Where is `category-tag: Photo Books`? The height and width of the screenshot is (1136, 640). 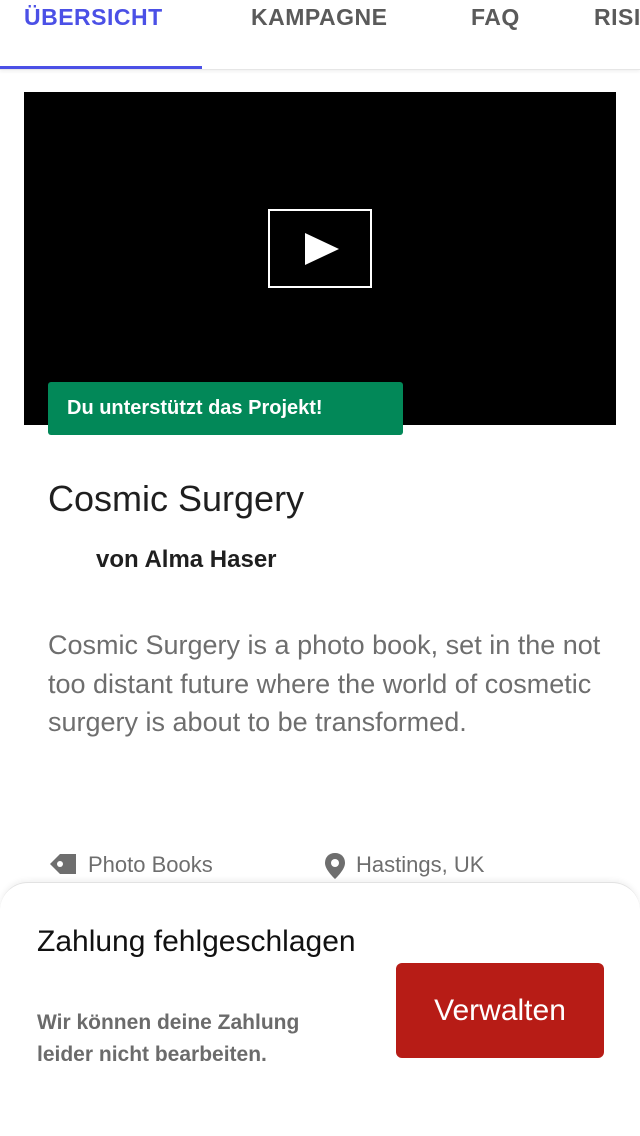
category-tag: Photo Books is located at coordinates (130, 867).